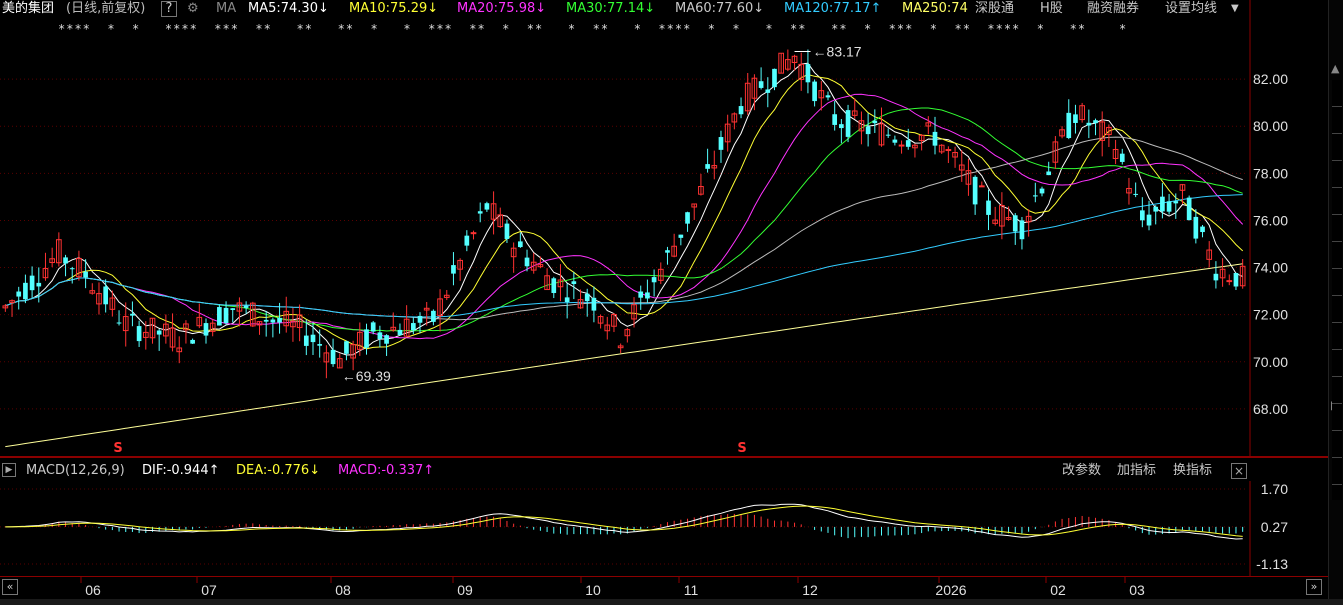  I want to click on switch-indicator-button: 换指标, so click(1192, 471).